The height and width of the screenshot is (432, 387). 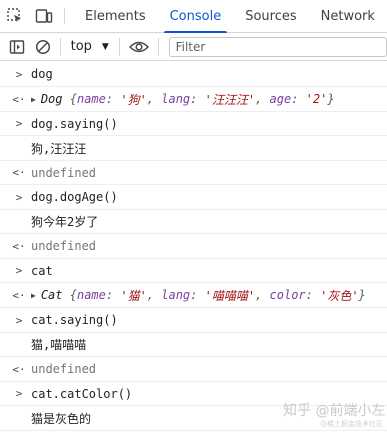 I want to click on inspect-element-icon, so click(x=13, y=15).